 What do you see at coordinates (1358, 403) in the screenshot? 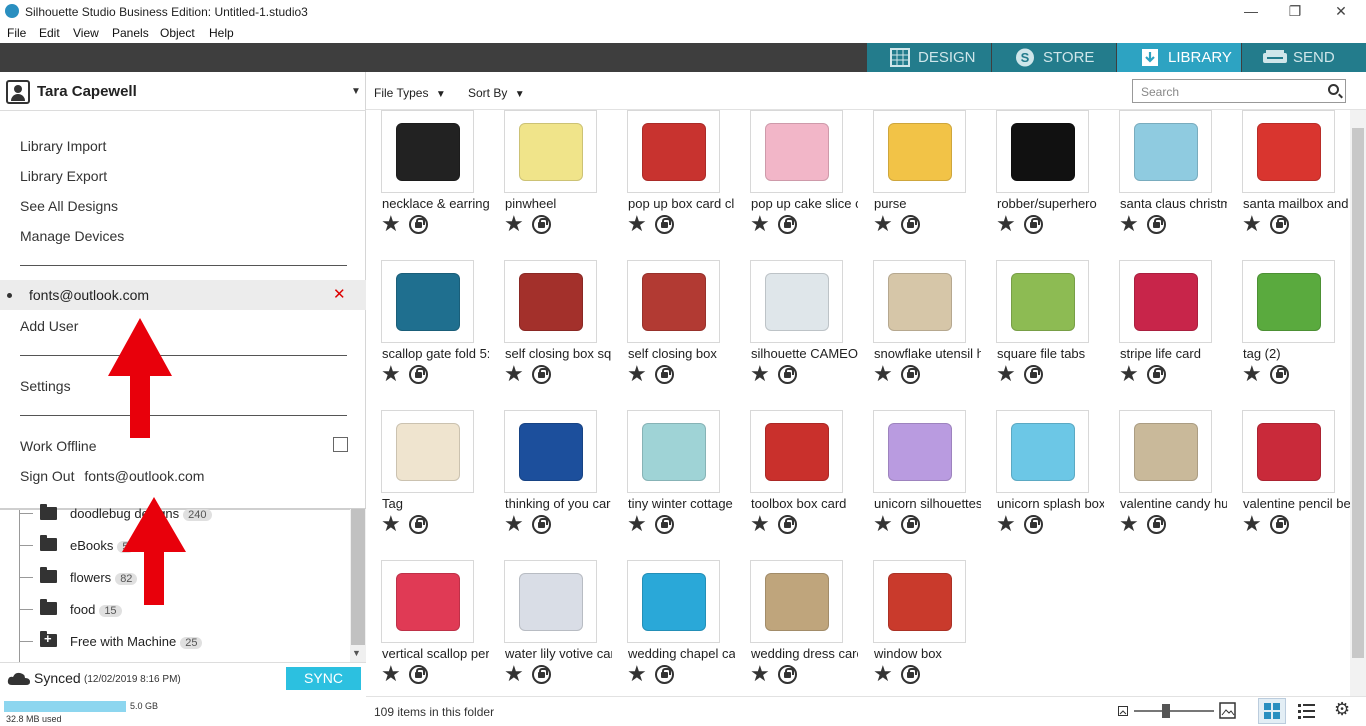
I see `grid-scrollbar` at bounding box center [1358, 403].